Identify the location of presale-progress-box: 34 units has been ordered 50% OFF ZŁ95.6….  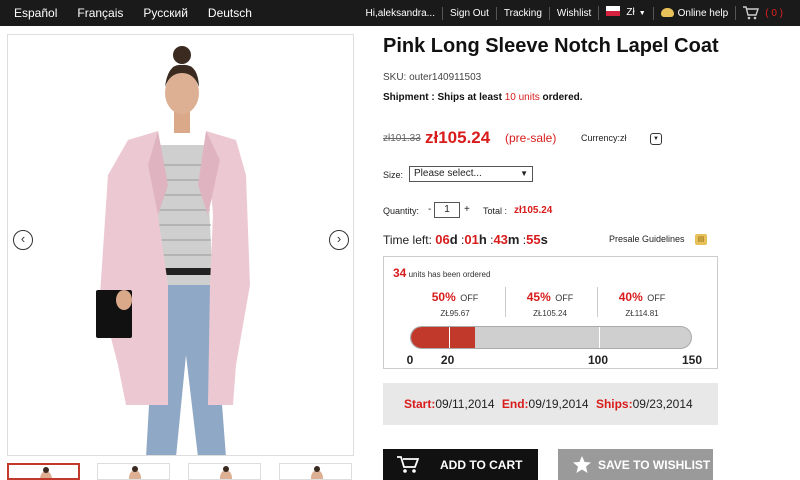
(550, 312).